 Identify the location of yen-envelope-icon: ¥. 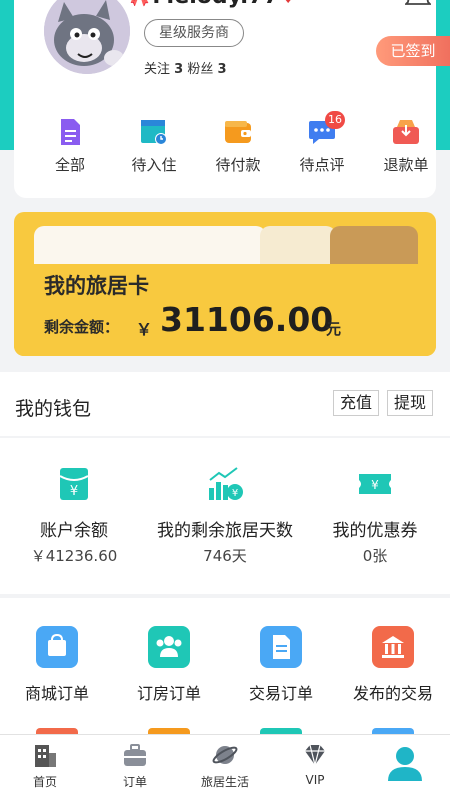
(74, 484).